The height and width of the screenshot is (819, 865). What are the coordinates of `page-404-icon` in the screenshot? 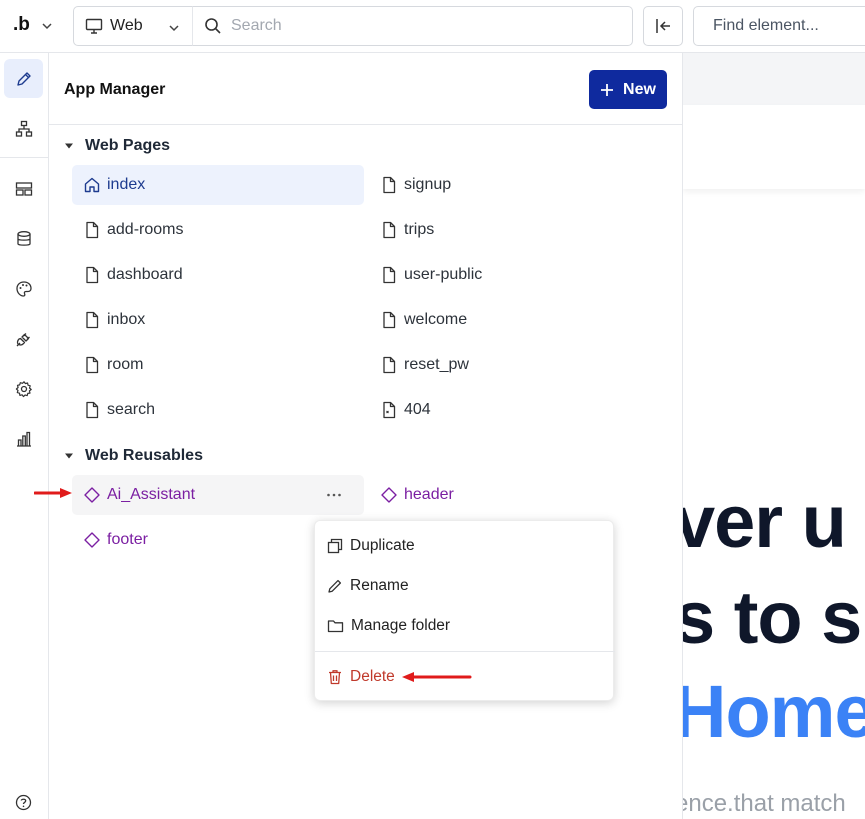 It's located at (389, 410).